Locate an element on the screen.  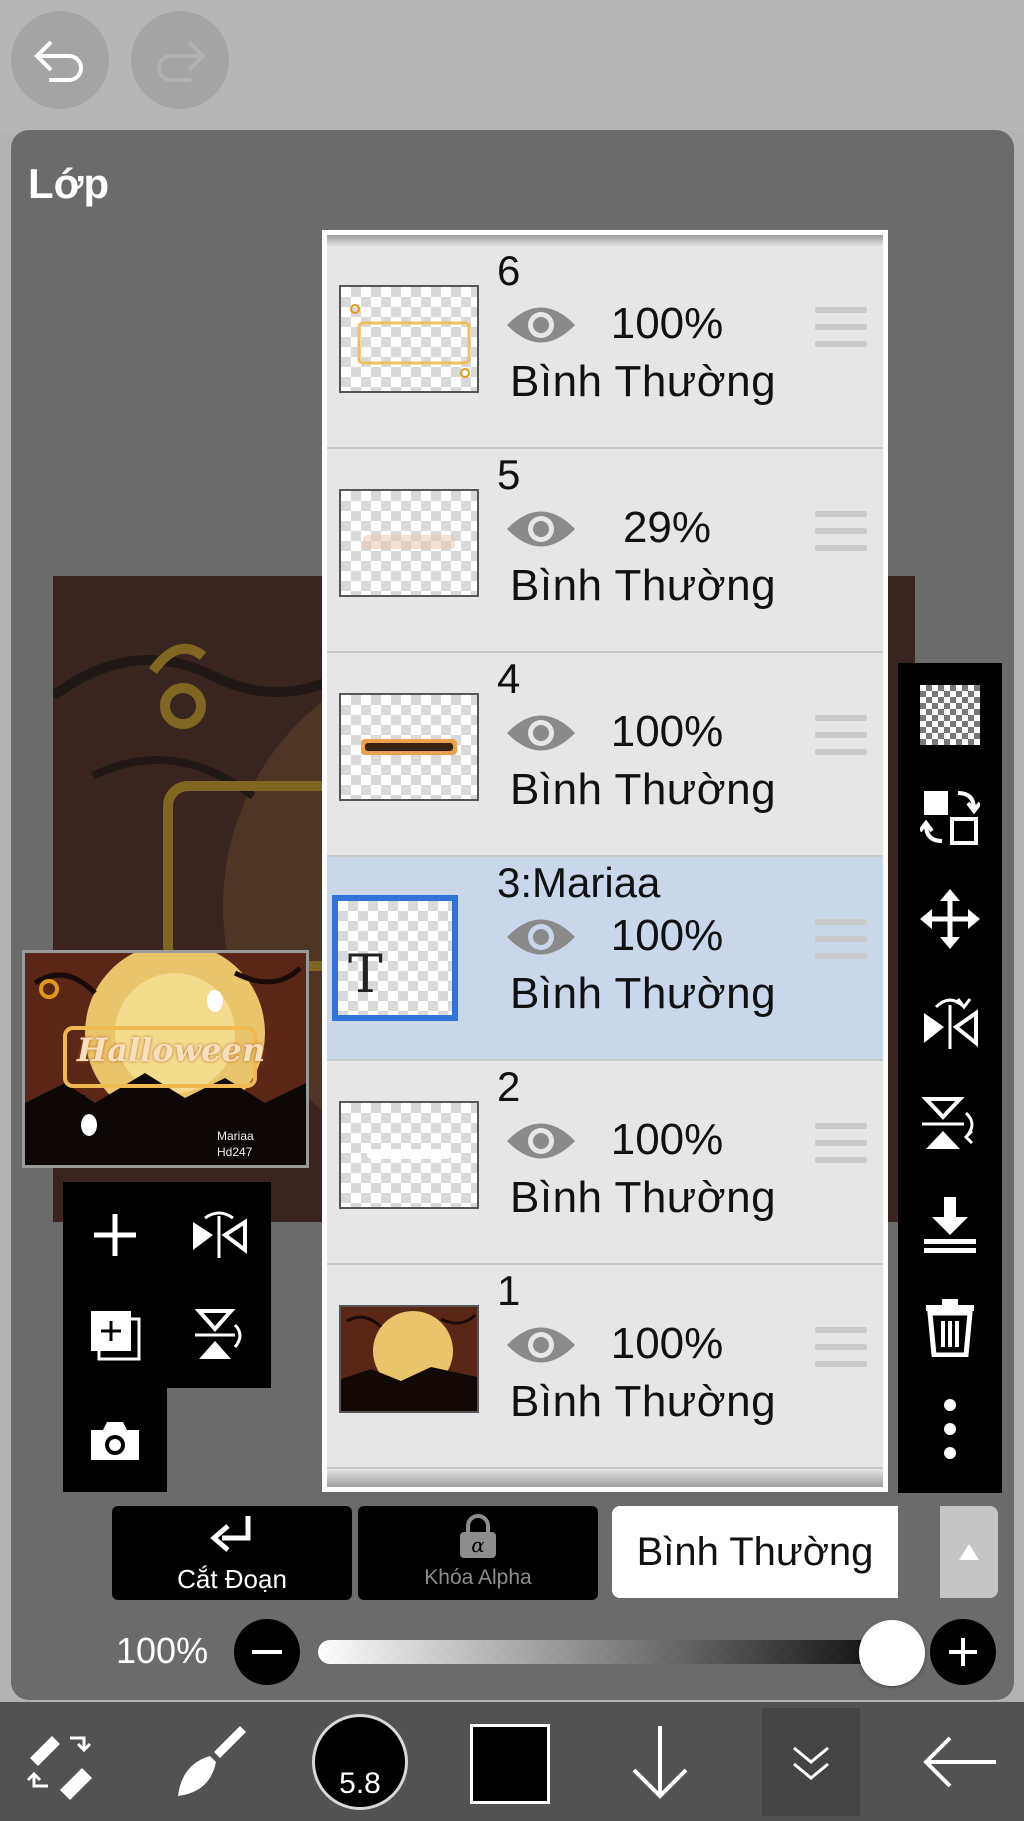
merge-down-button is located at coordinates (950, 1225).